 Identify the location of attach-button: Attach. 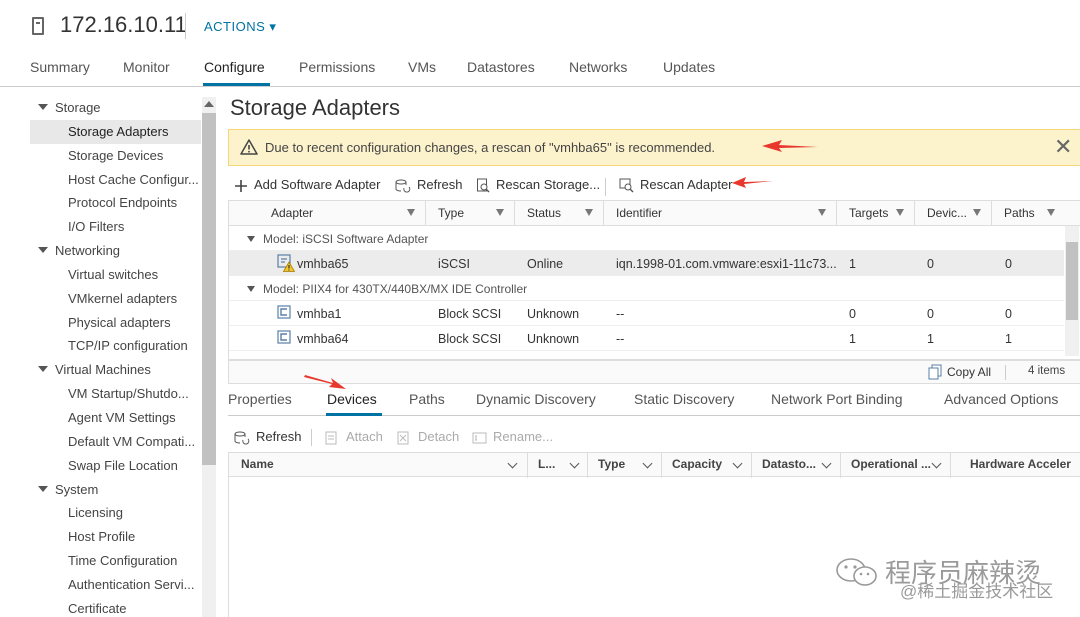
(354, 437).